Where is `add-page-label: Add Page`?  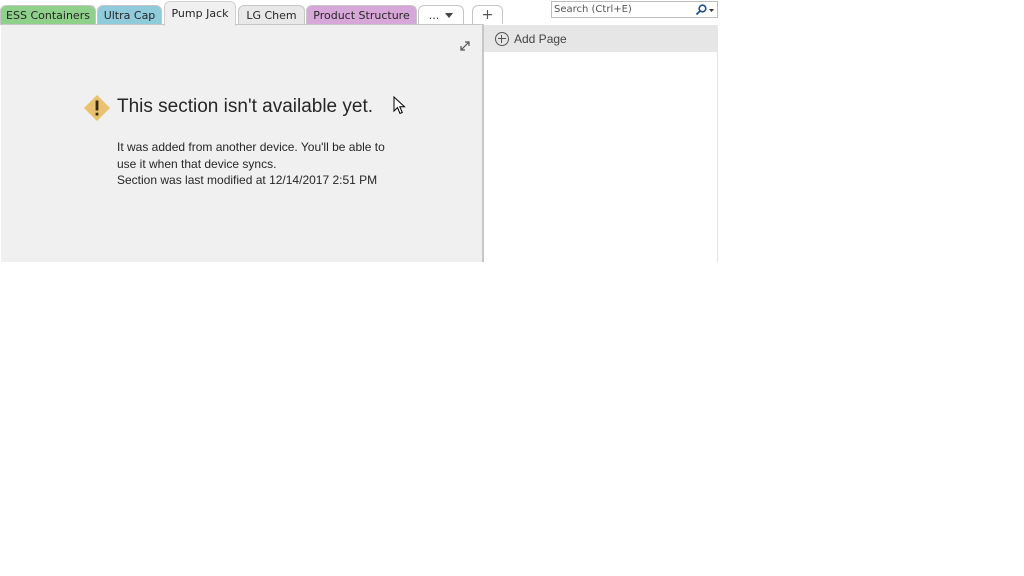
add-page-label: Add Page is located at coordinates (540, 38).